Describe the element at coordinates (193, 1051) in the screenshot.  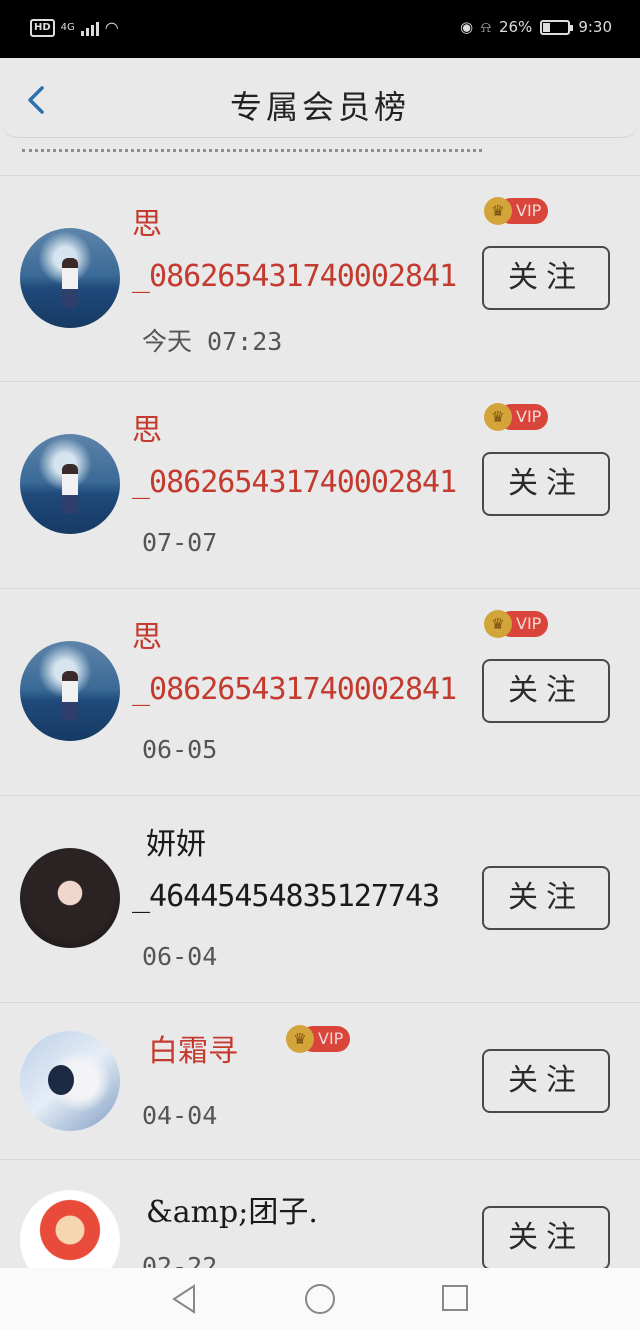
I see `member-name: 白霜寻` at that location.